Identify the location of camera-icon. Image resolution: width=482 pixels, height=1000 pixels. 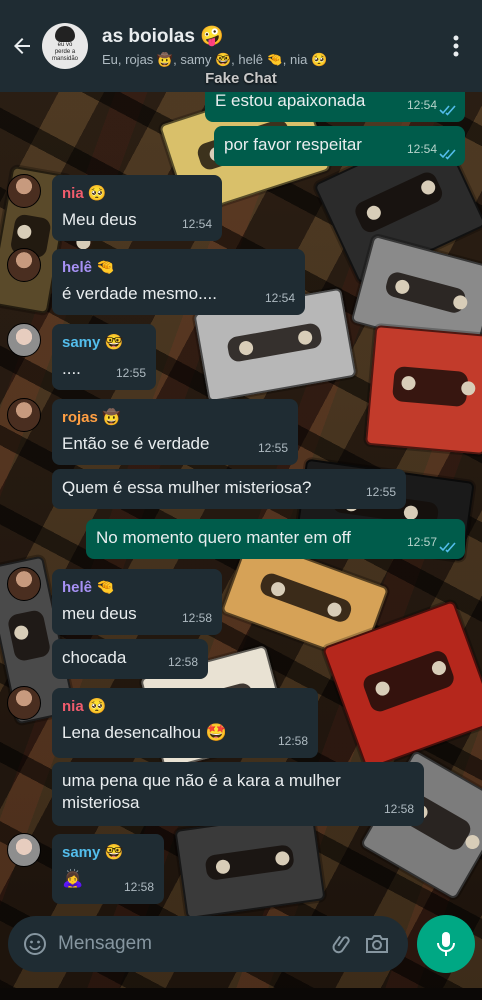
(377, 944).